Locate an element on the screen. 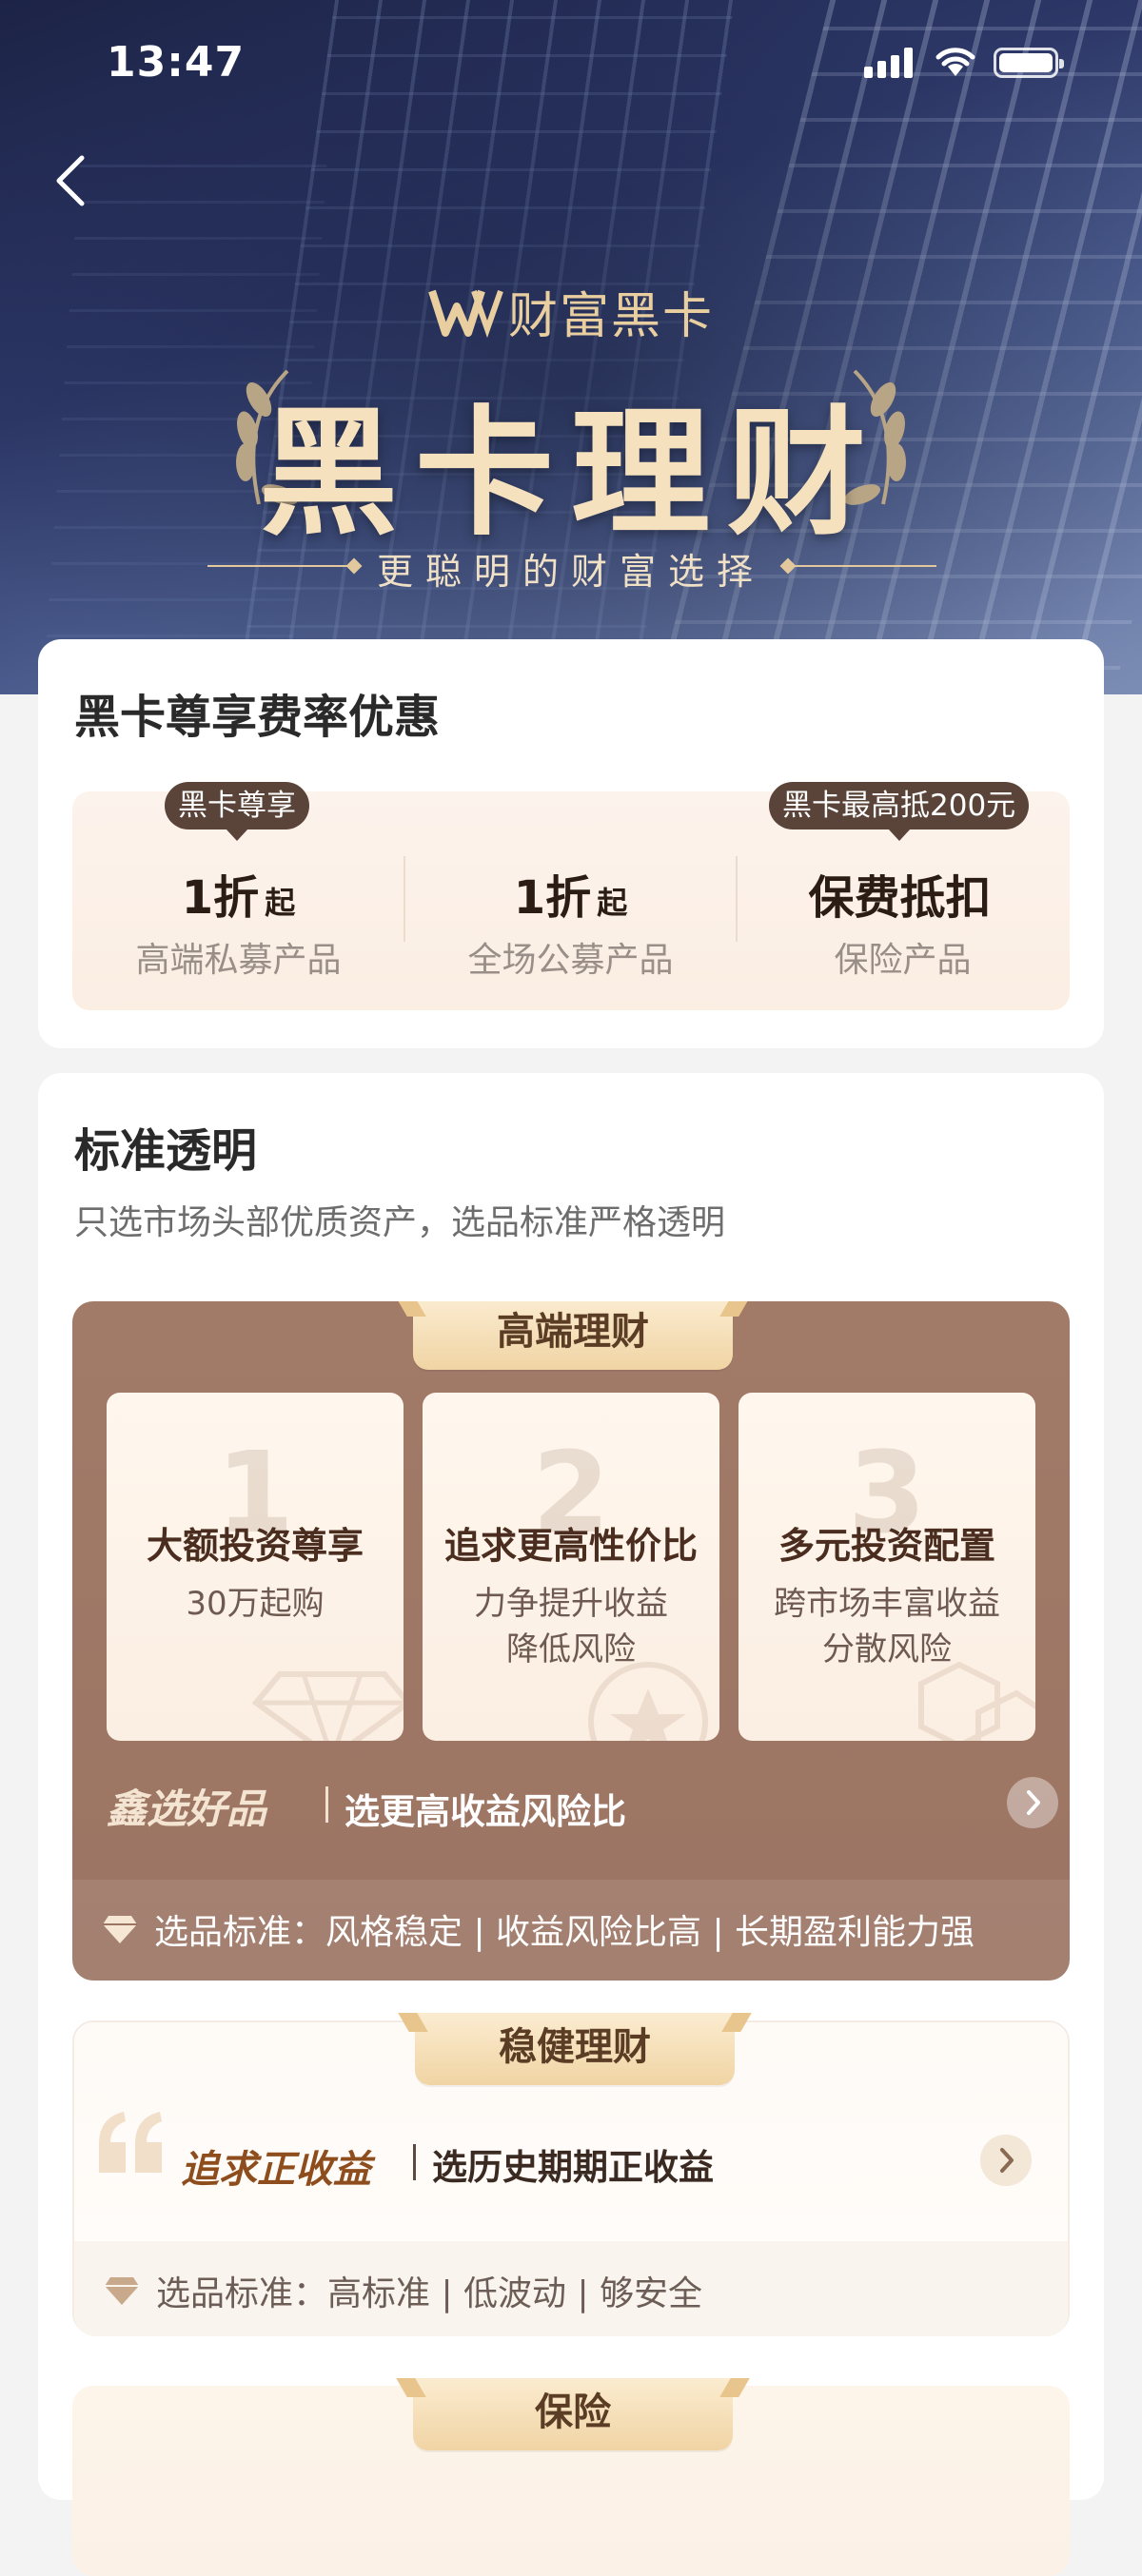 The width and height of the screenshot is (1142, 2576). discount-title: 黑卡尊享费率优惠 is located at coordinates (257, 718).